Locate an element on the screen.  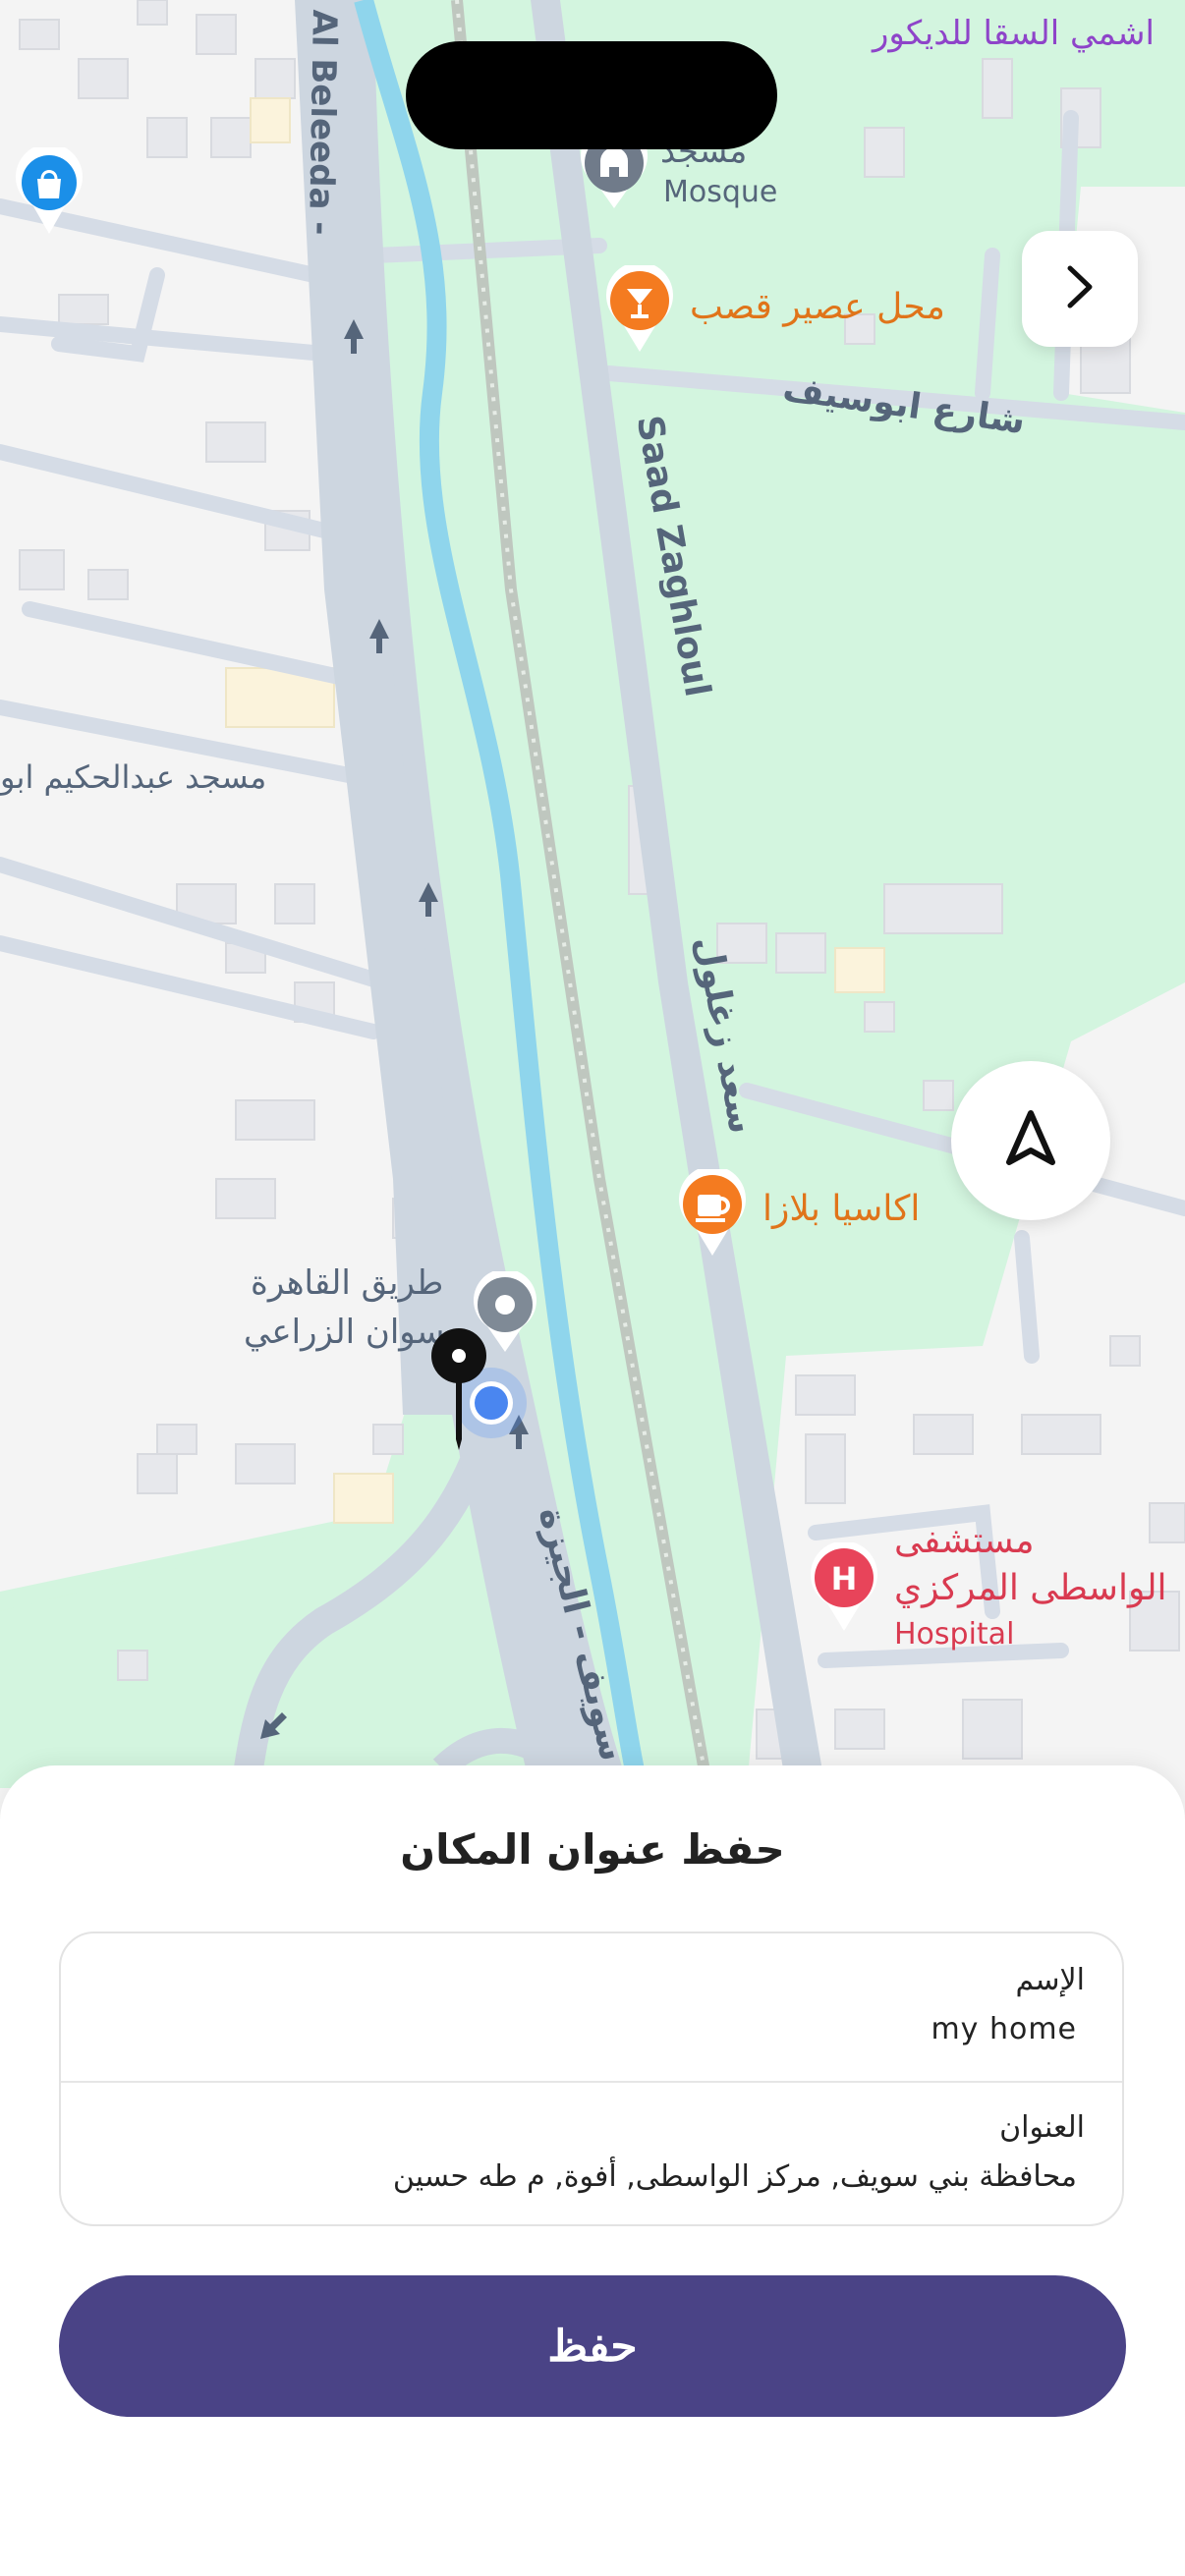
shopping-bag-icon is located at coordinates (50, 189).